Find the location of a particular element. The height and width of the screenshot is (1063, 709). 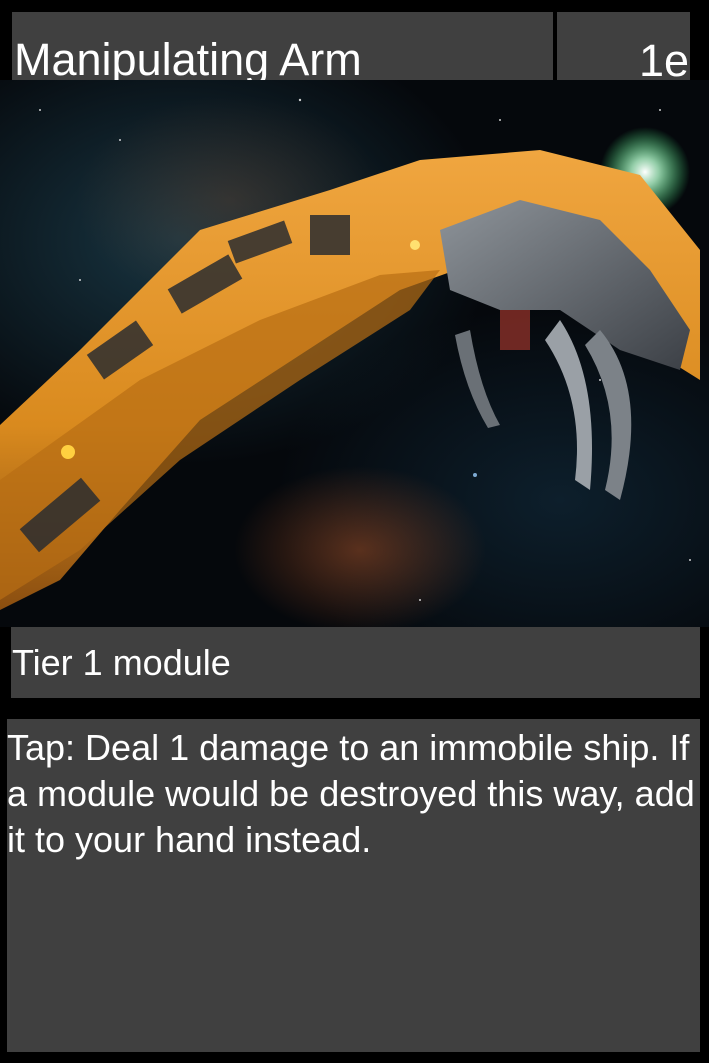

card-cost: 1e is located at coordinates (663, 57).